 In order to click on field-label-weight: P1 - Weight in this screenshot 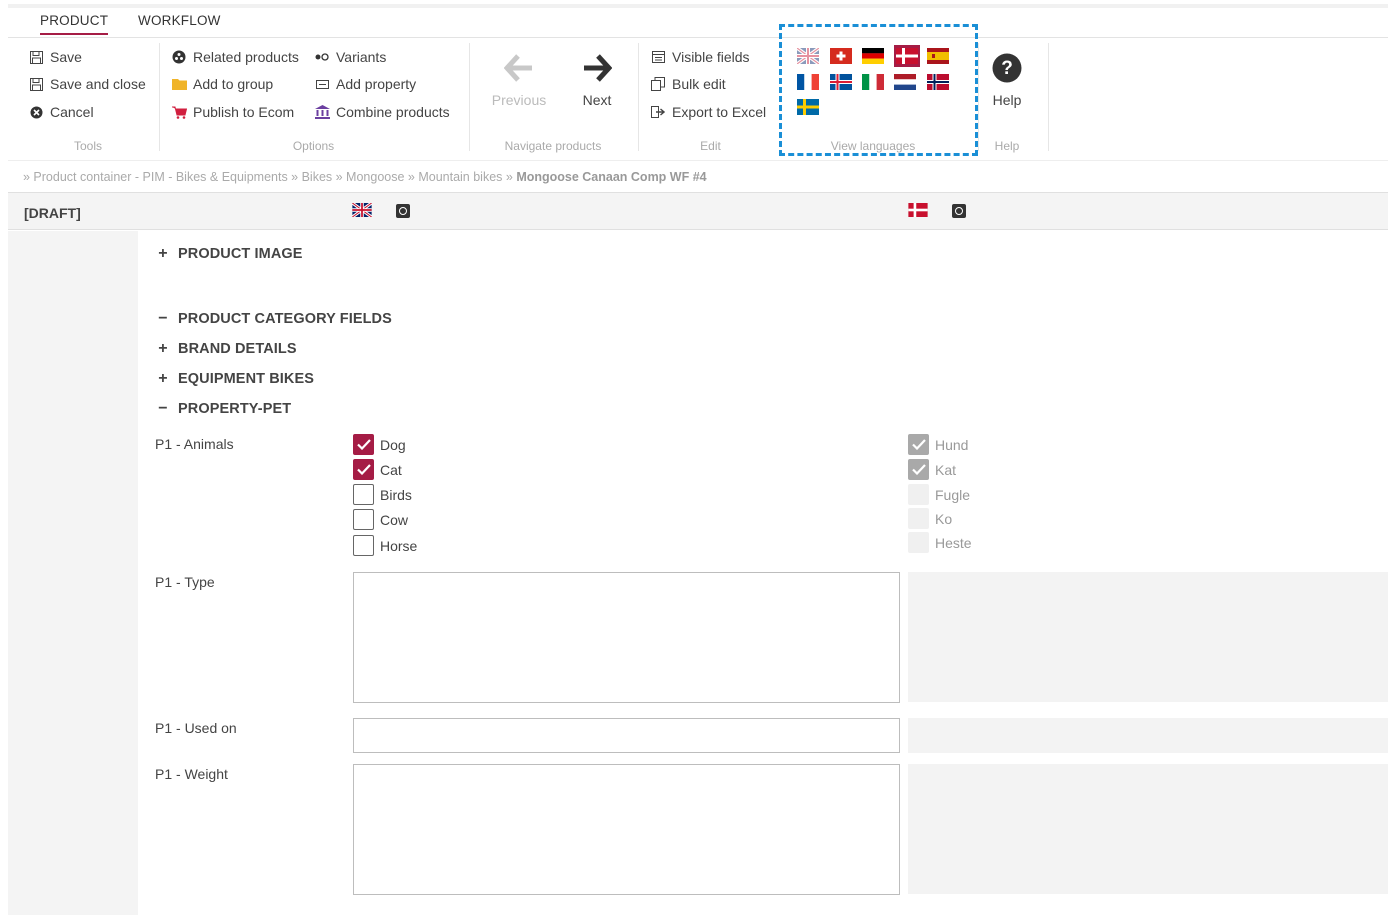, I will do `click(191, 774)`.